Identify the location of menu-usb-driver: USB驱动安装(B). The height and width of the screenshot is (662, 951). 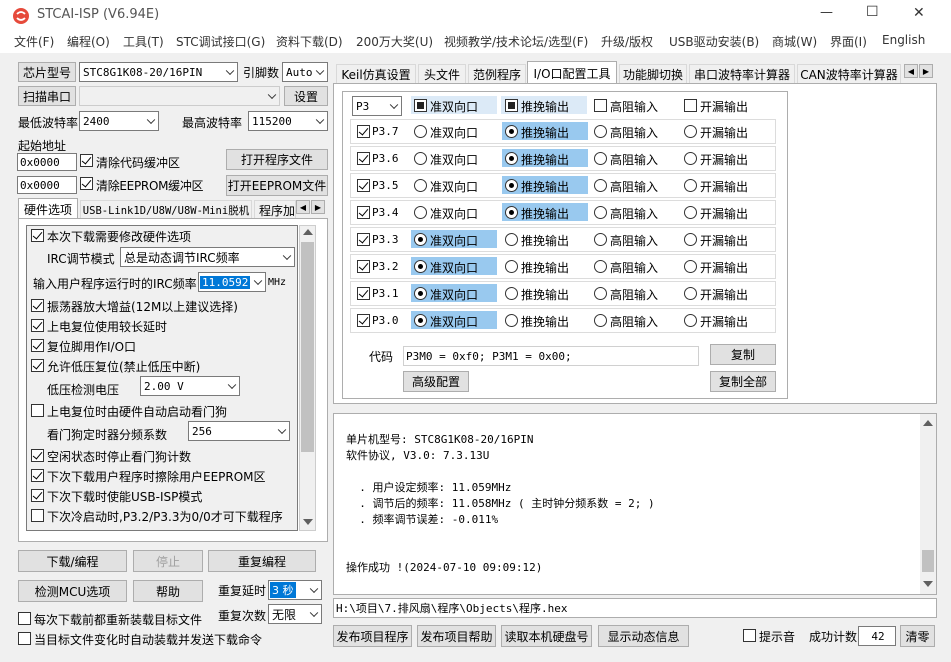
(714, 41).